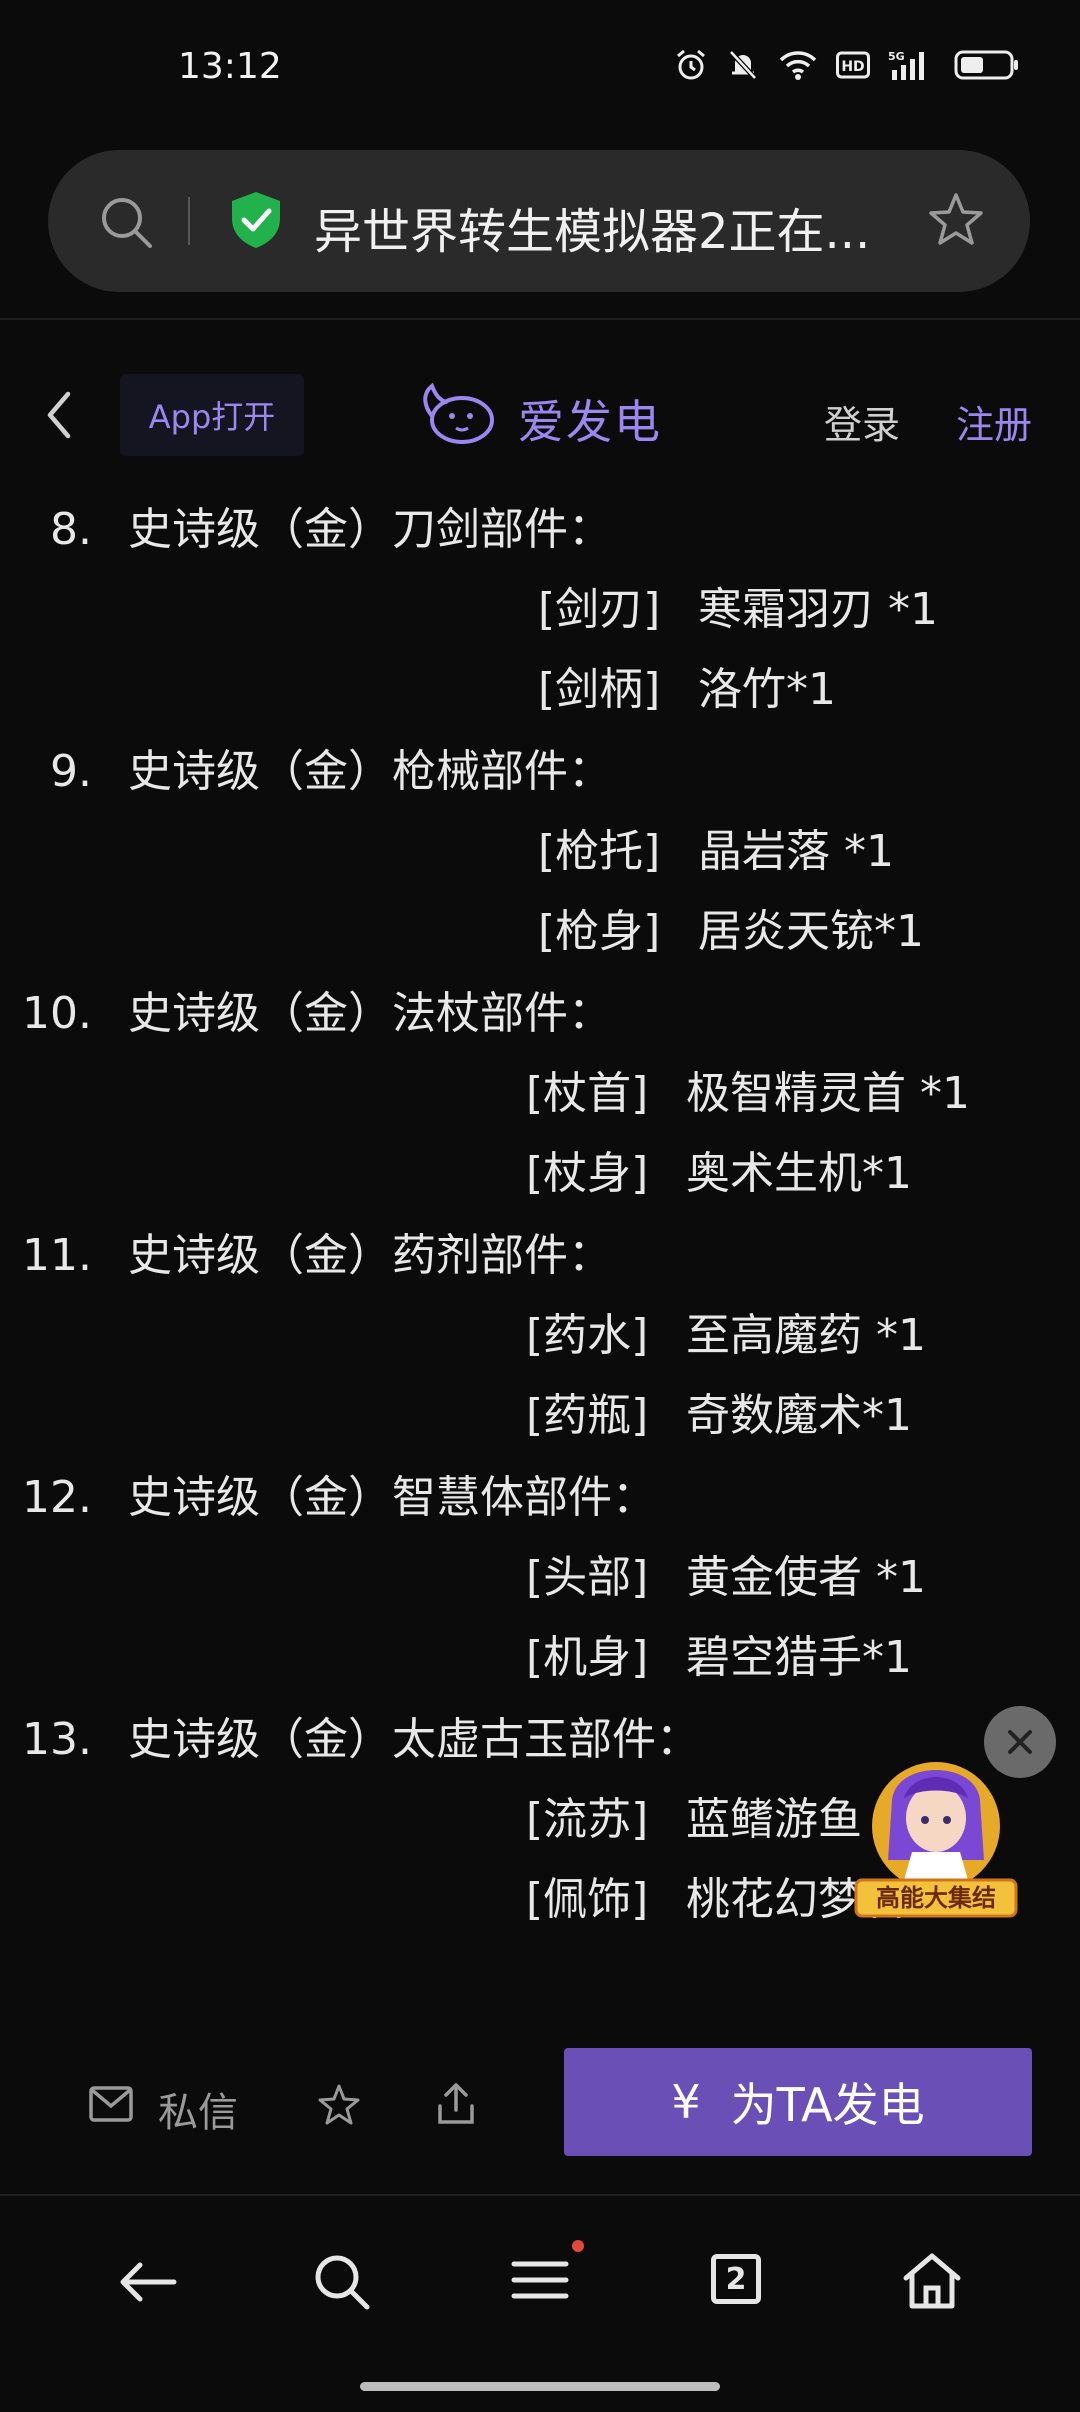 Image resolution: width=1080 pixels, height=2412 pixels. I want to click on bookmark-star-icon, so click(956, 220).